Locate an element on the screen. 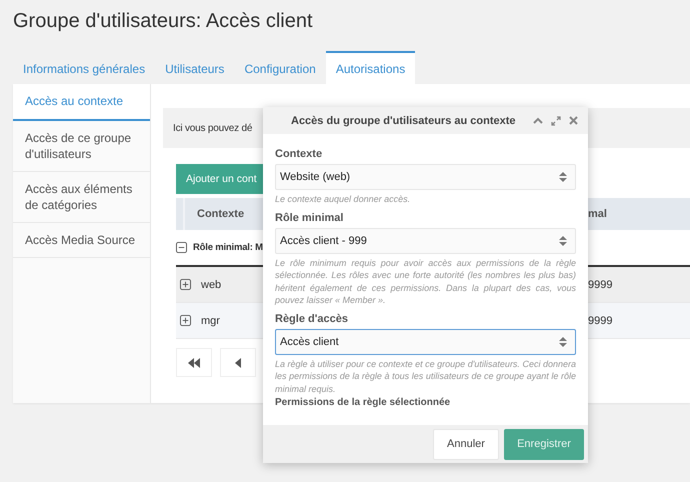 Image resolution: width=690 pixels, height=482 pixels. select-field: Website (web) is located at coordinates (425, 177).